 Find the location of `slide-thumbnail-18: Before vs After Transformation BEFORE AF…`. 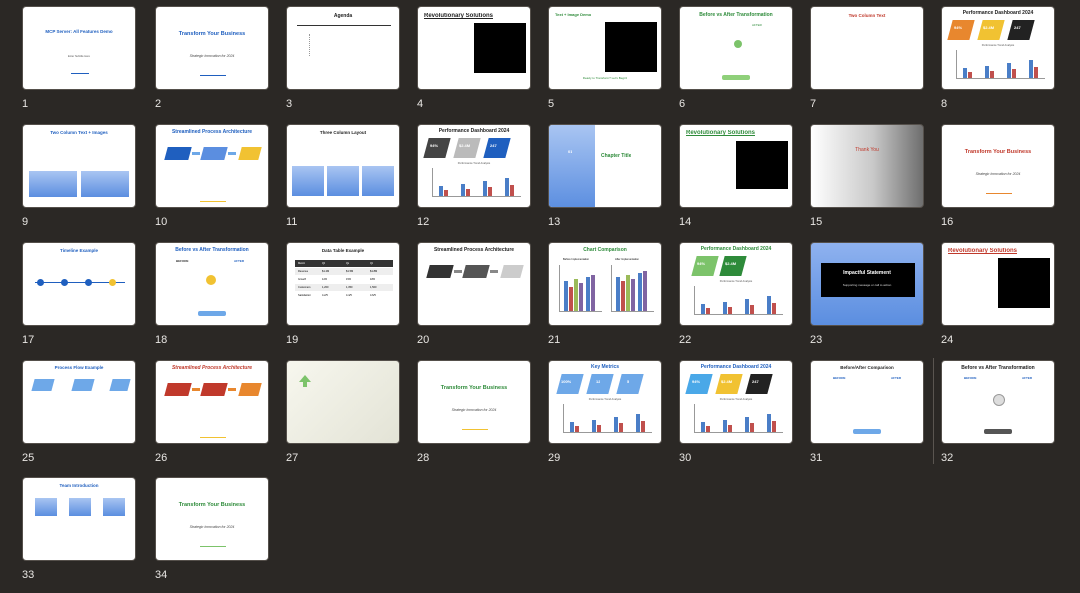

slide-thumbnail-18: Before vs After Transformation BEFORE AF… is located at coordinates (214, 300).